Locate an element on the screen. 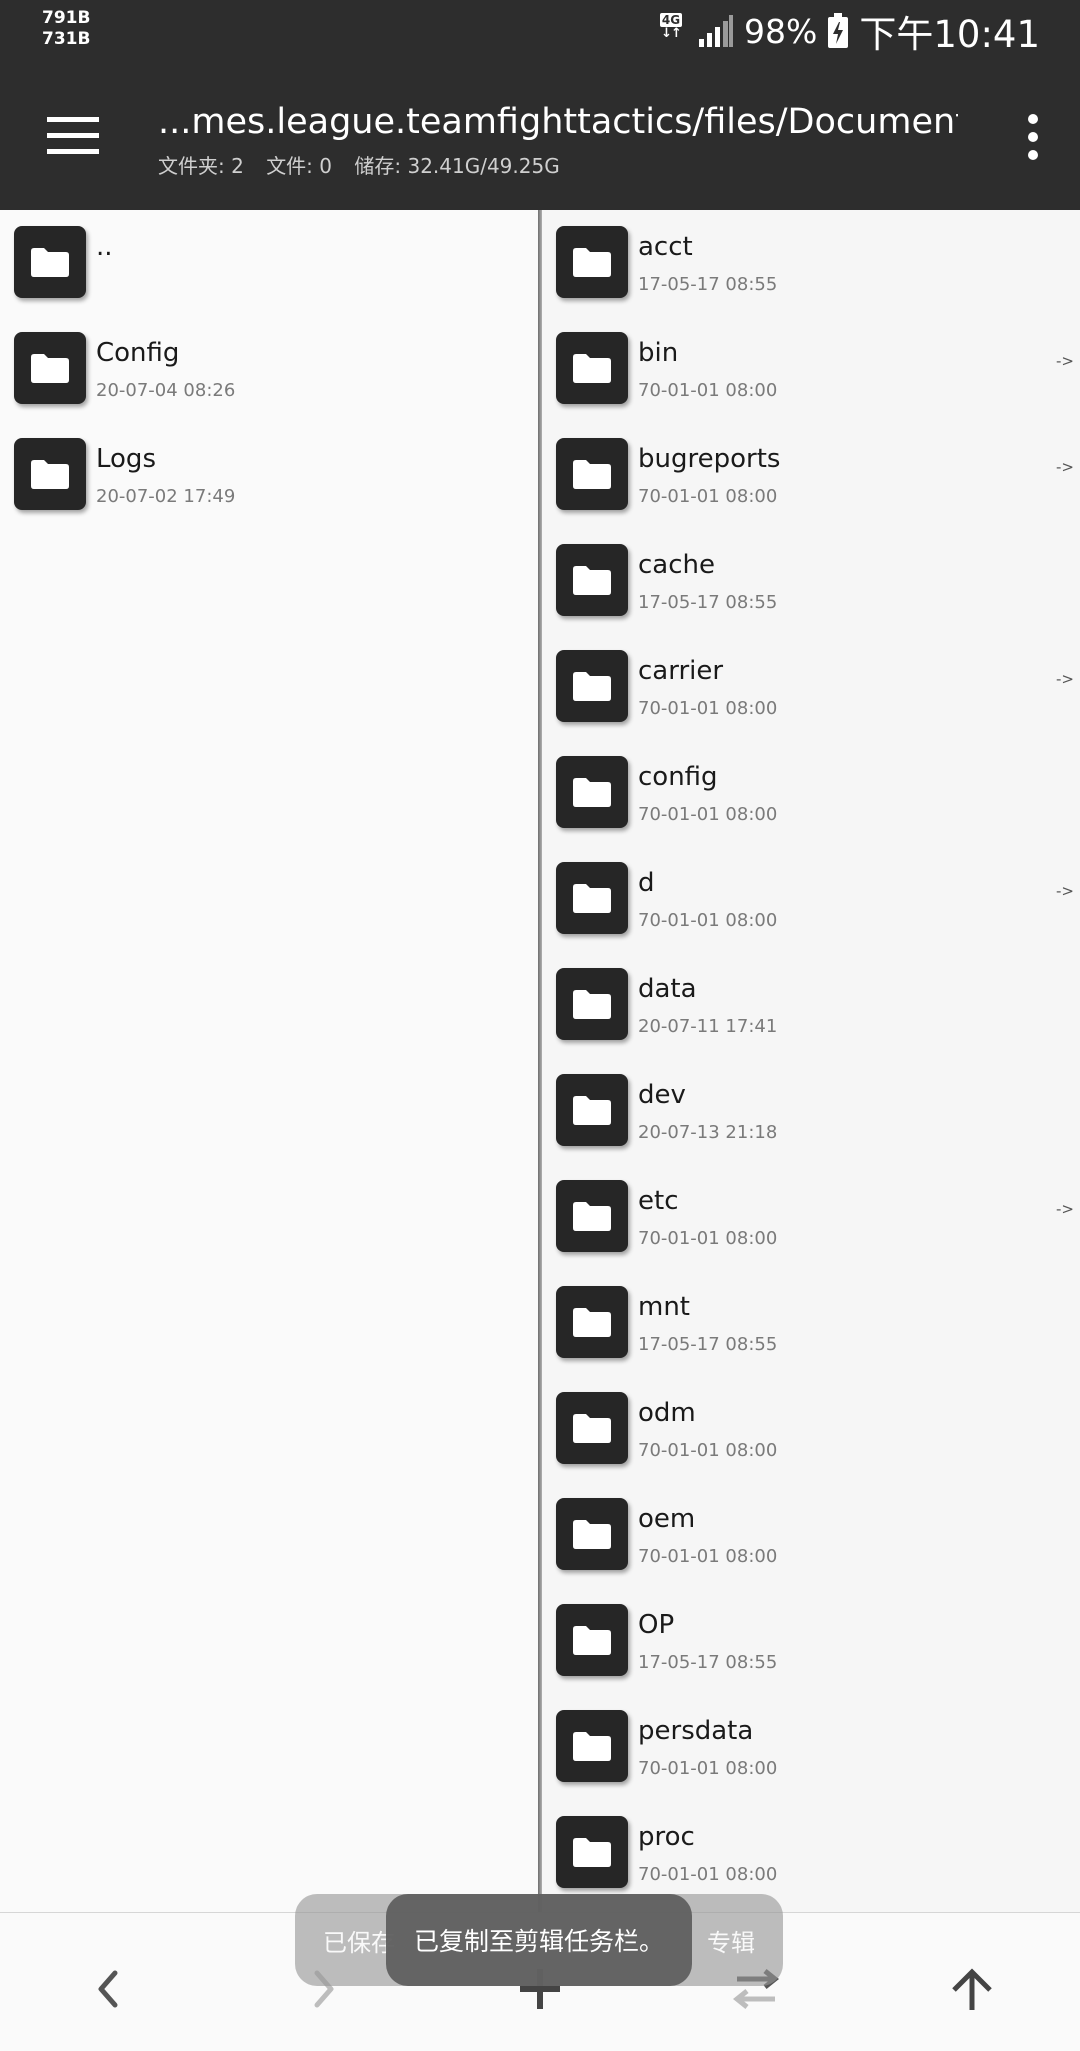 The image size is (1080, 2051). chevron-left-icon is located at coordinates (108, 1989).